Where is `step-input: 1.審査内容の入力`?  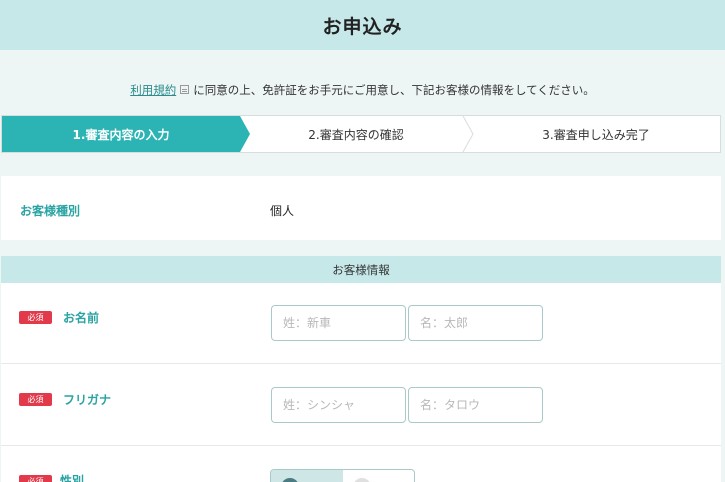
step-input: 1.審査内容の入力 is located at coordinates (126, 134).